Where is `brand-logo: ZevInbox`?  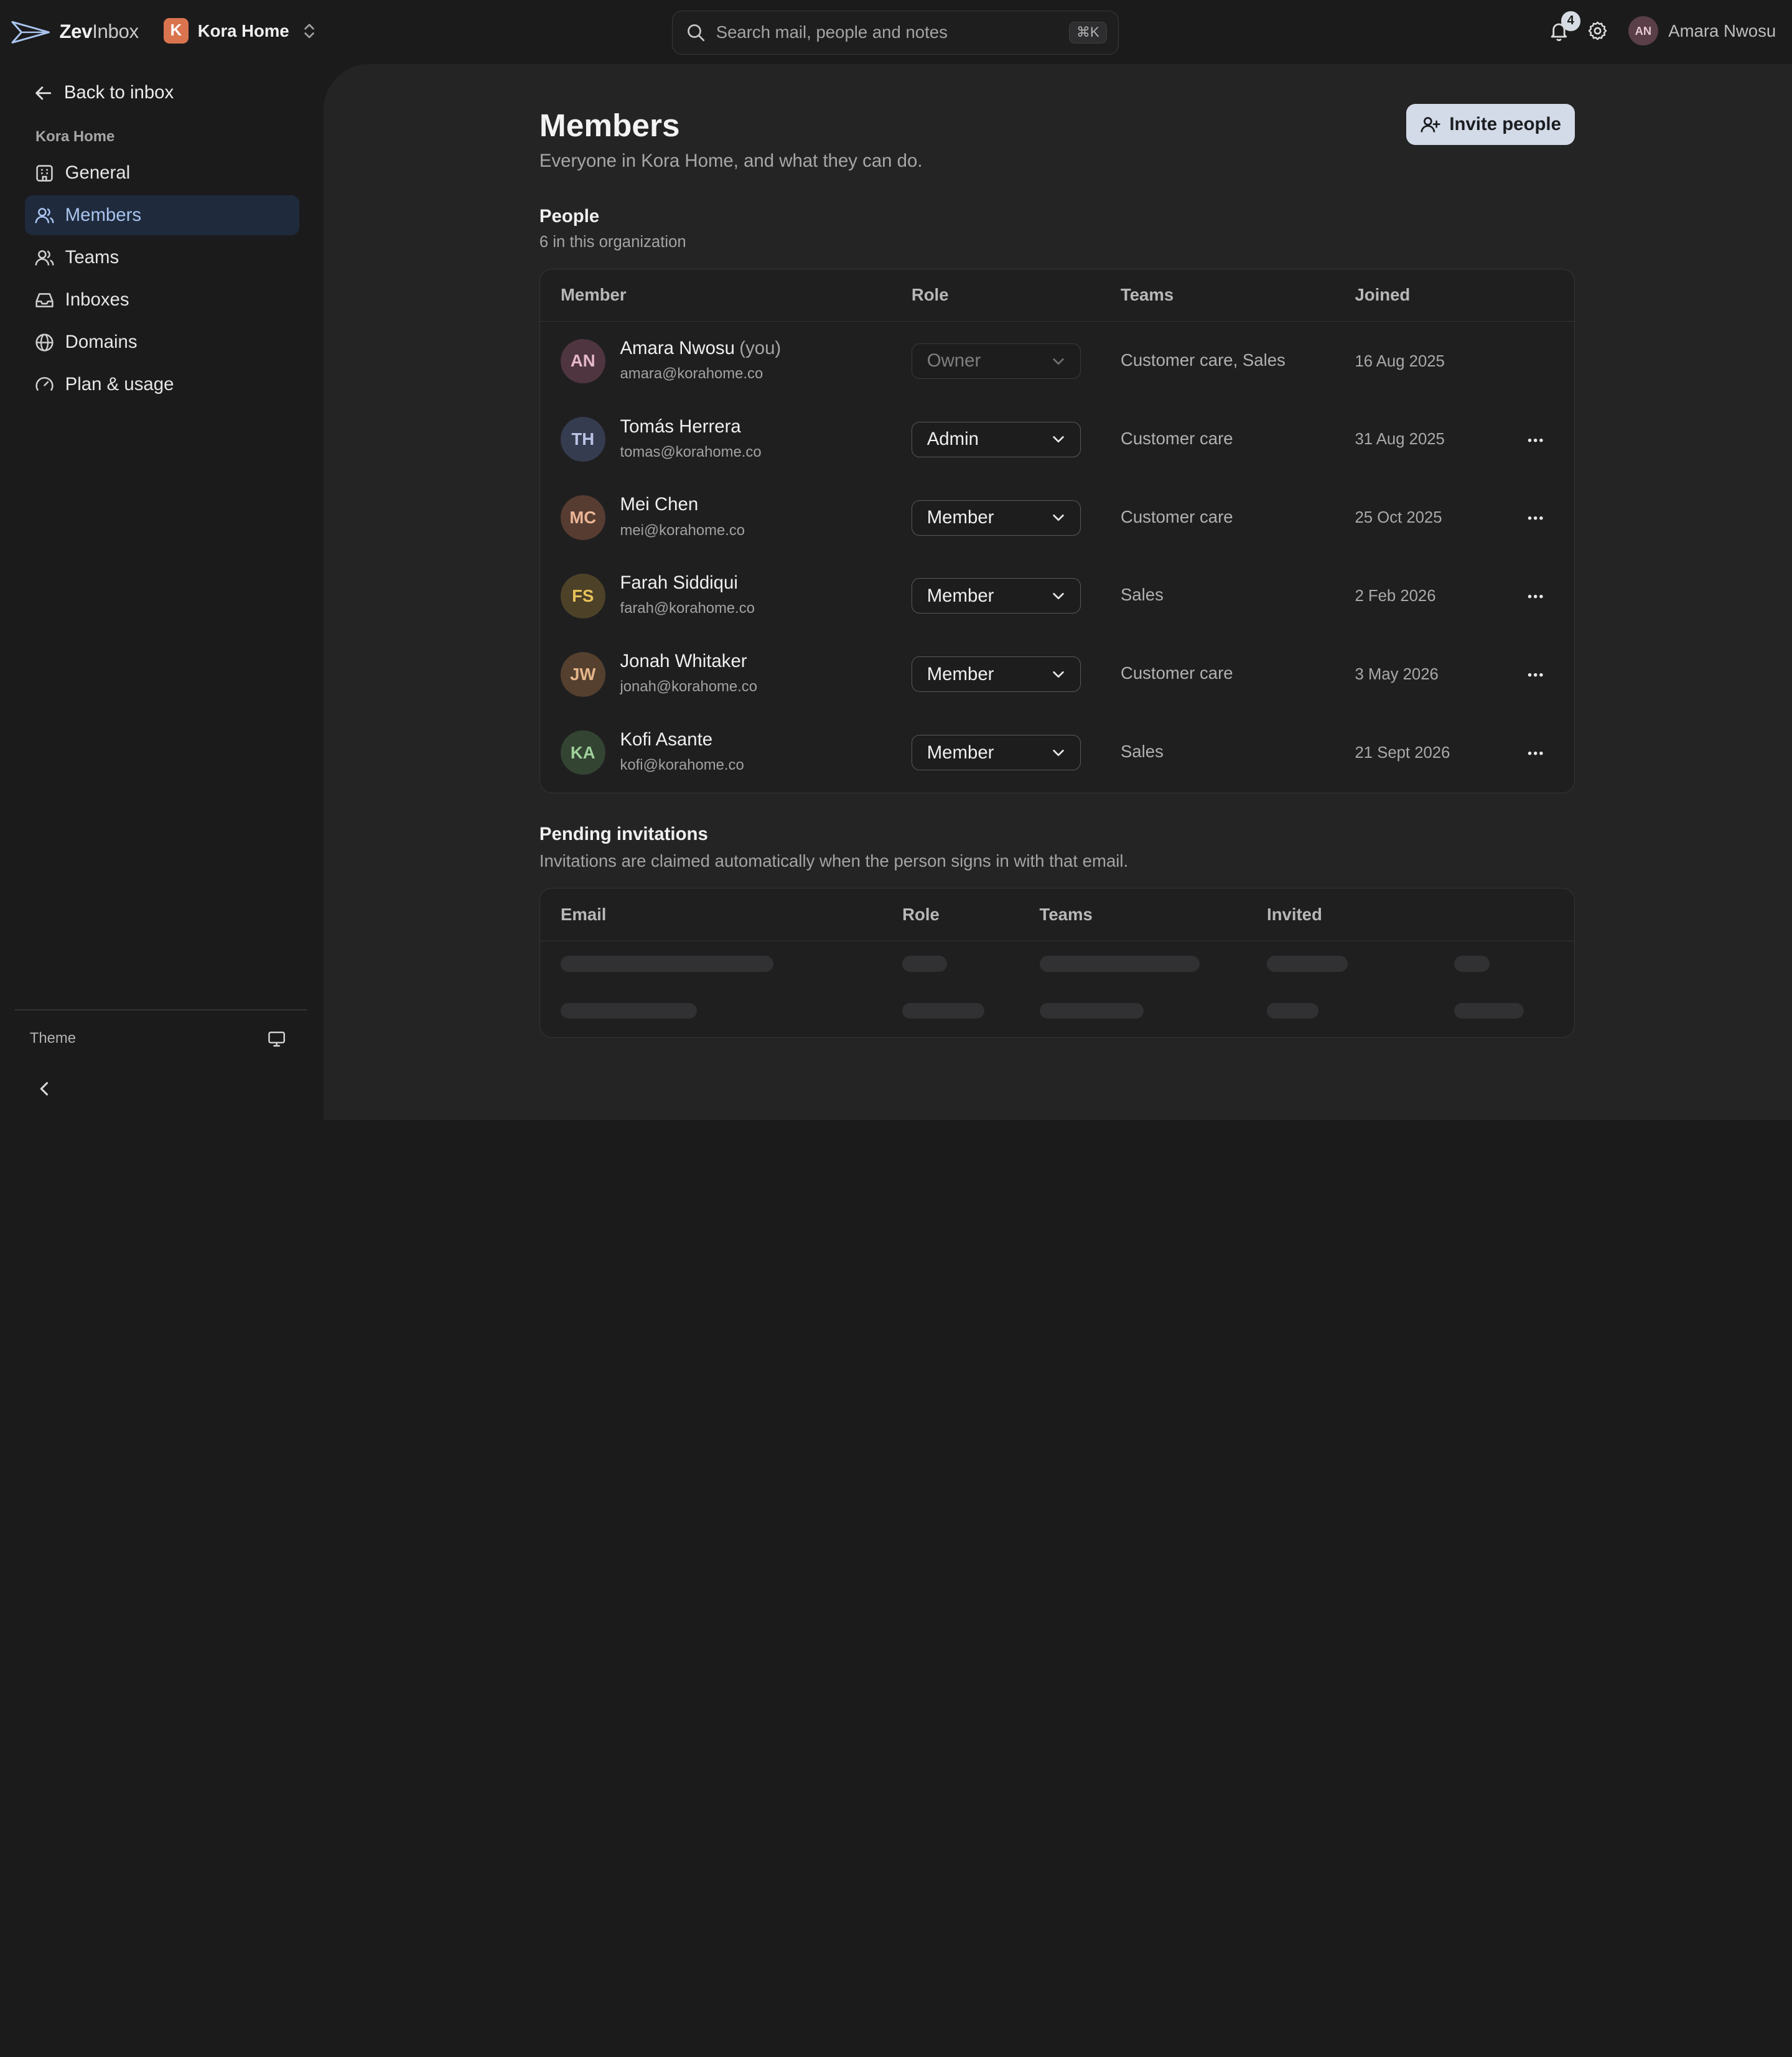 brand-logo: ZevInbox is located at coordinates (75, 32).